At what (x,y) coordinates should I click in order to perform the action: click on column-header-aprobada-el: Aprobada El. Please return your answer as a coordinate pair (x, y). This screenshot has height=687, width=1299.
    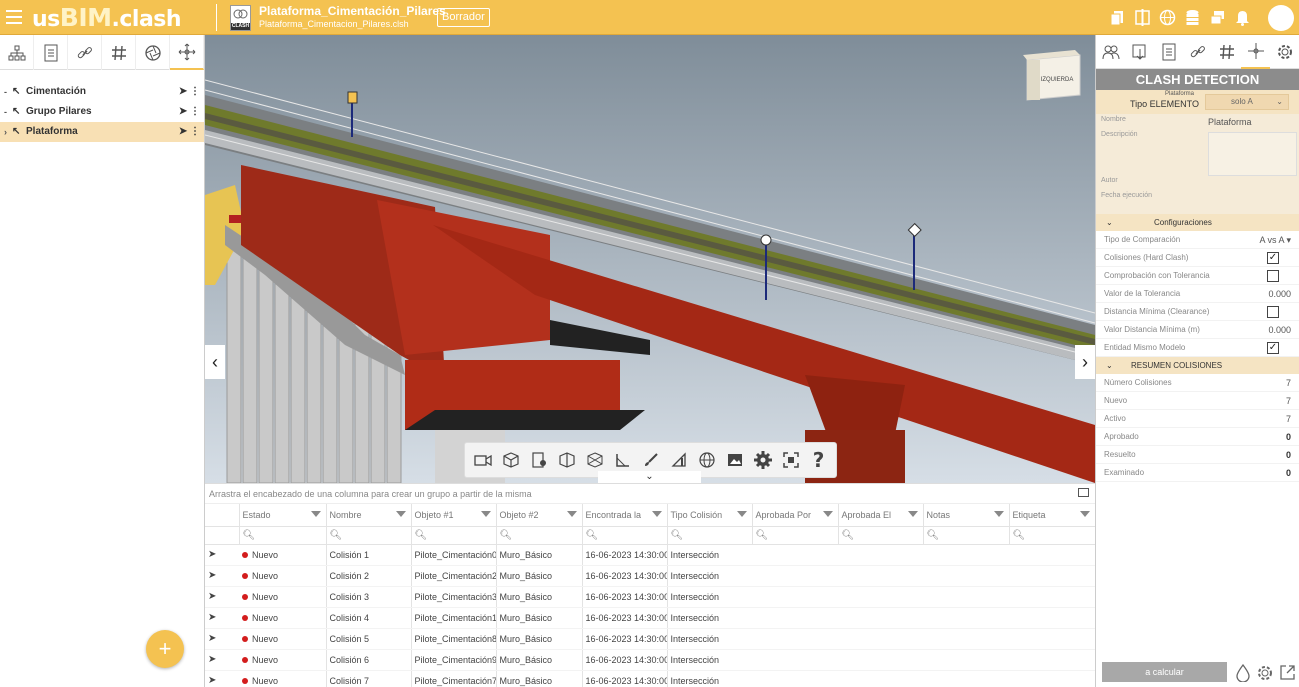
    Looking at the image, I should click on (881, 515).